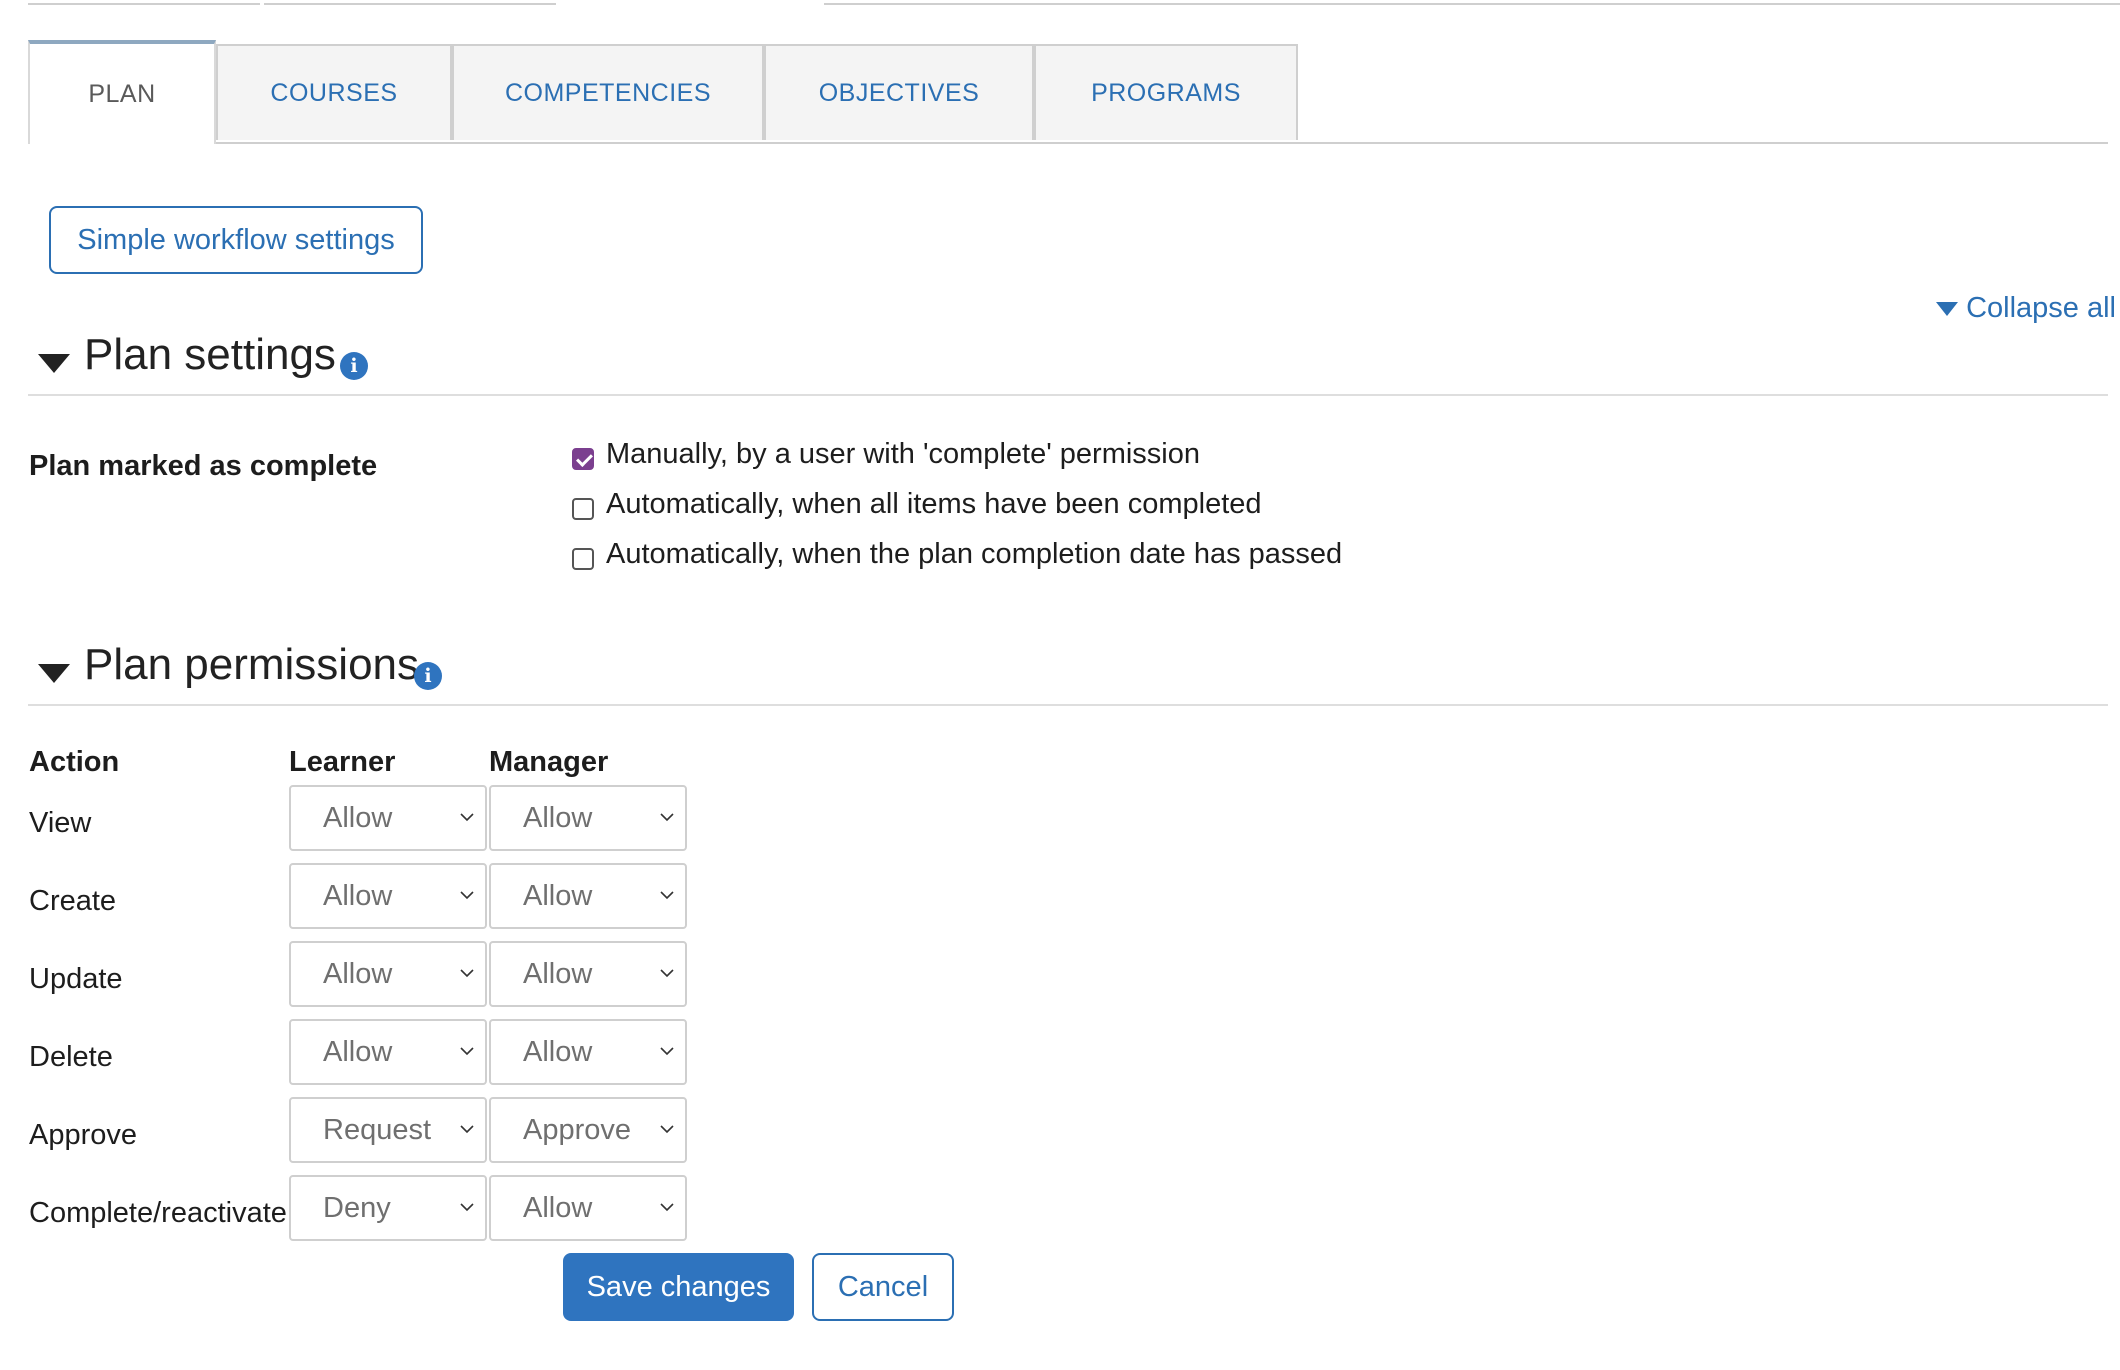  What do you see at coordinates (678, 1287) in the screenshot?
I see `save-changes-button: Save changes` at bounding box center [678, 1287].